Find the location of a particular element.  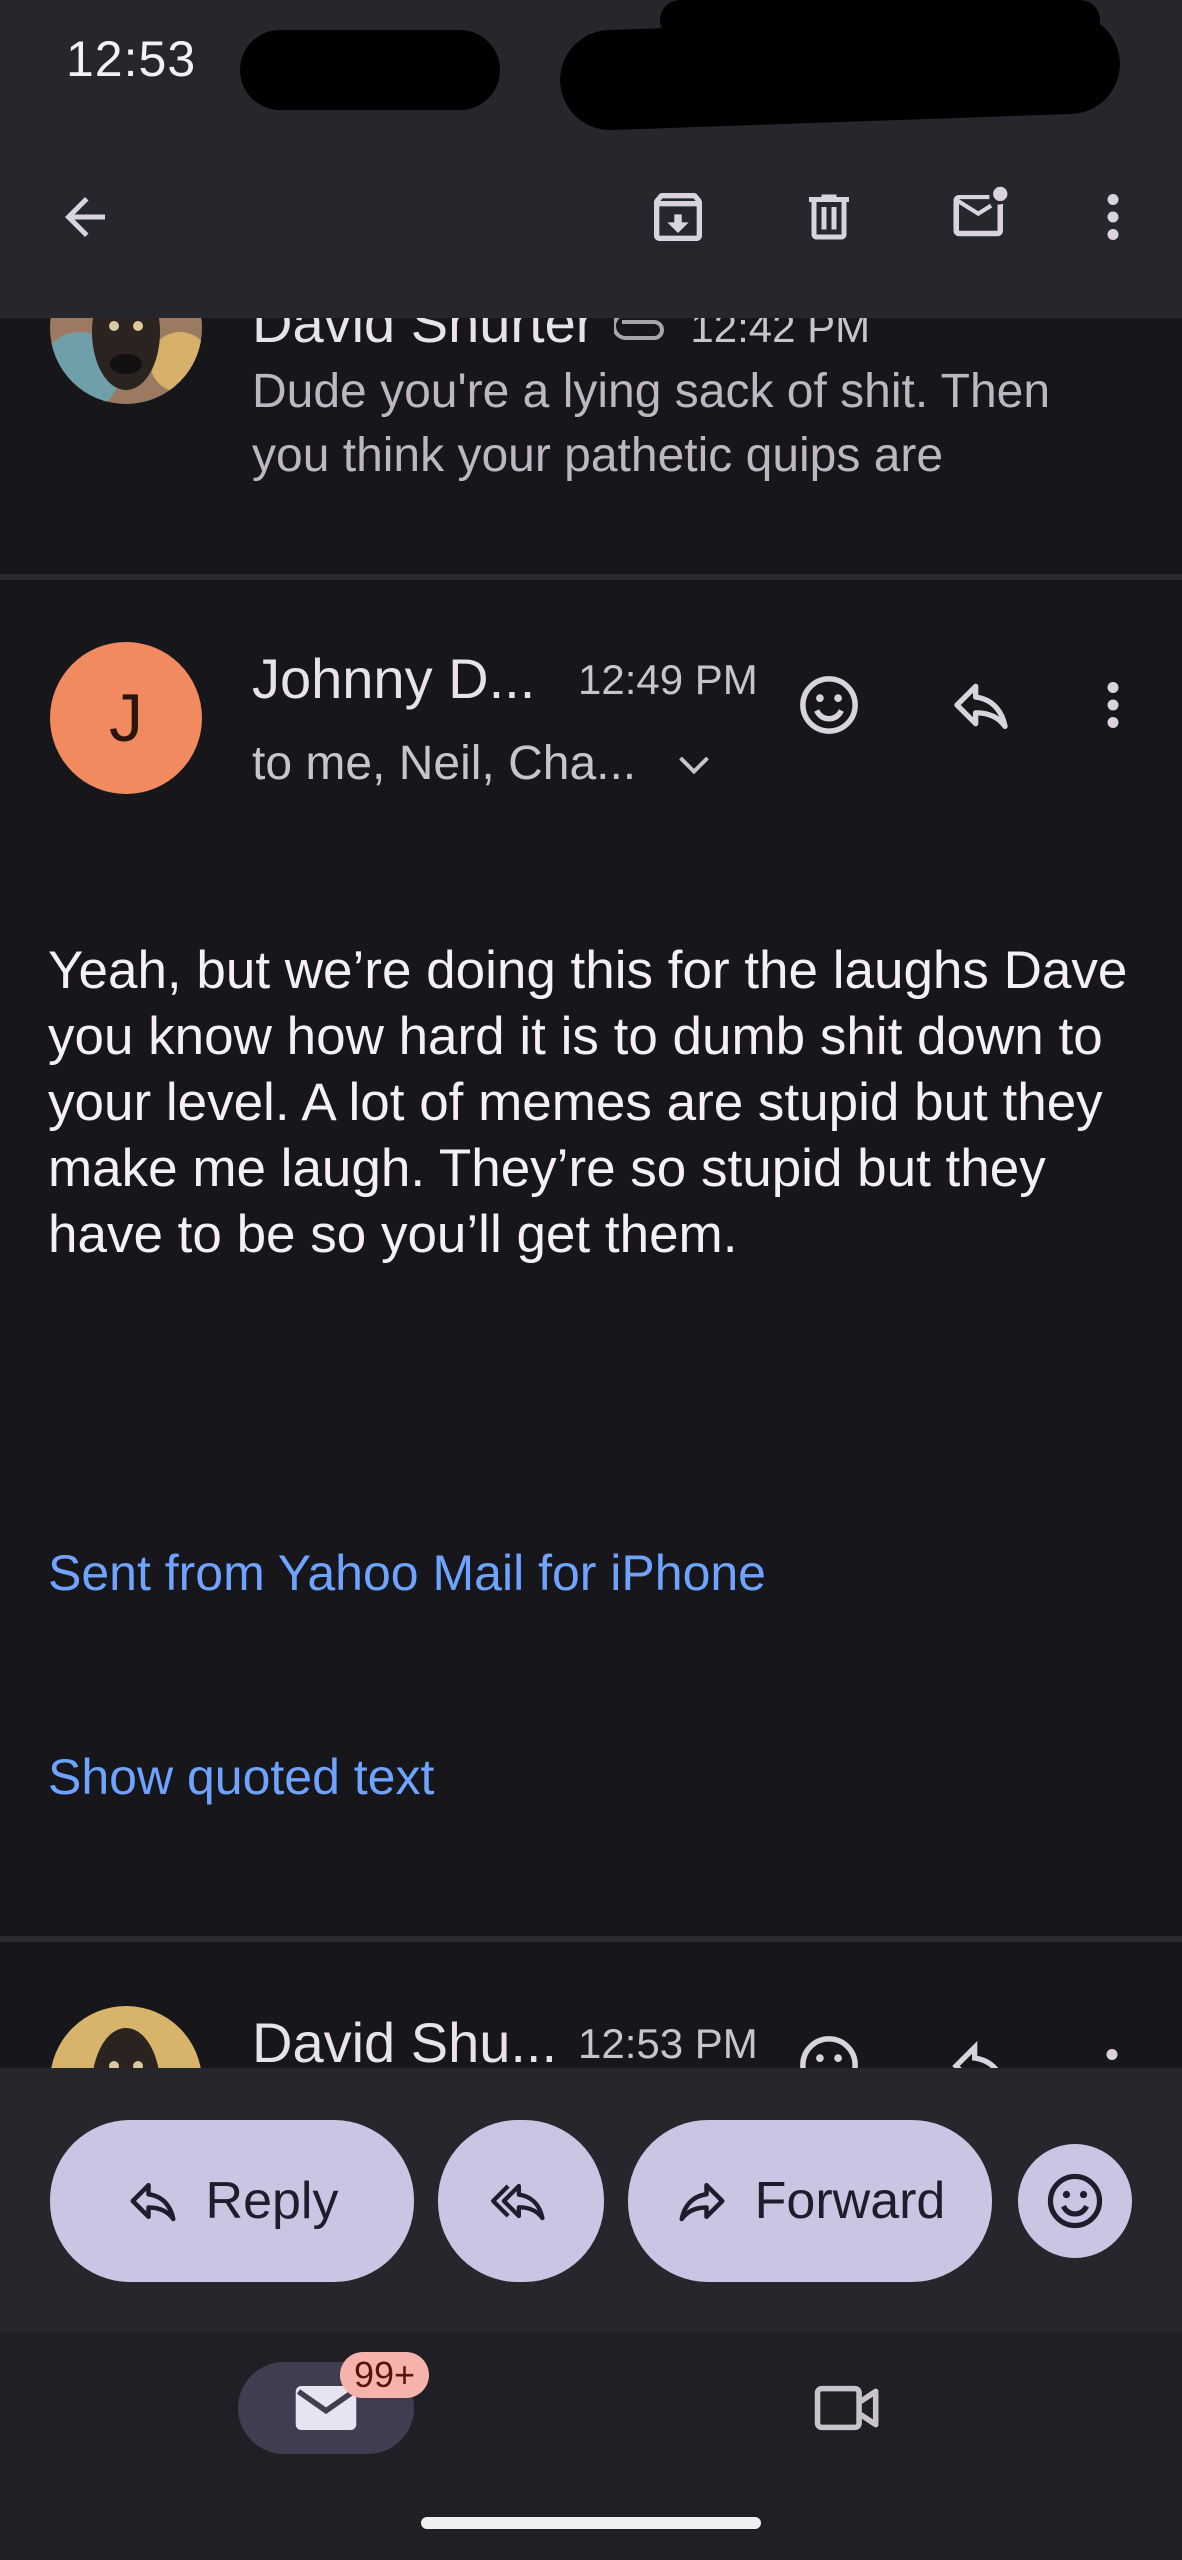

snippet-line: Dude you're a lying sack of shit. Then is located at coordinates (651, 391).